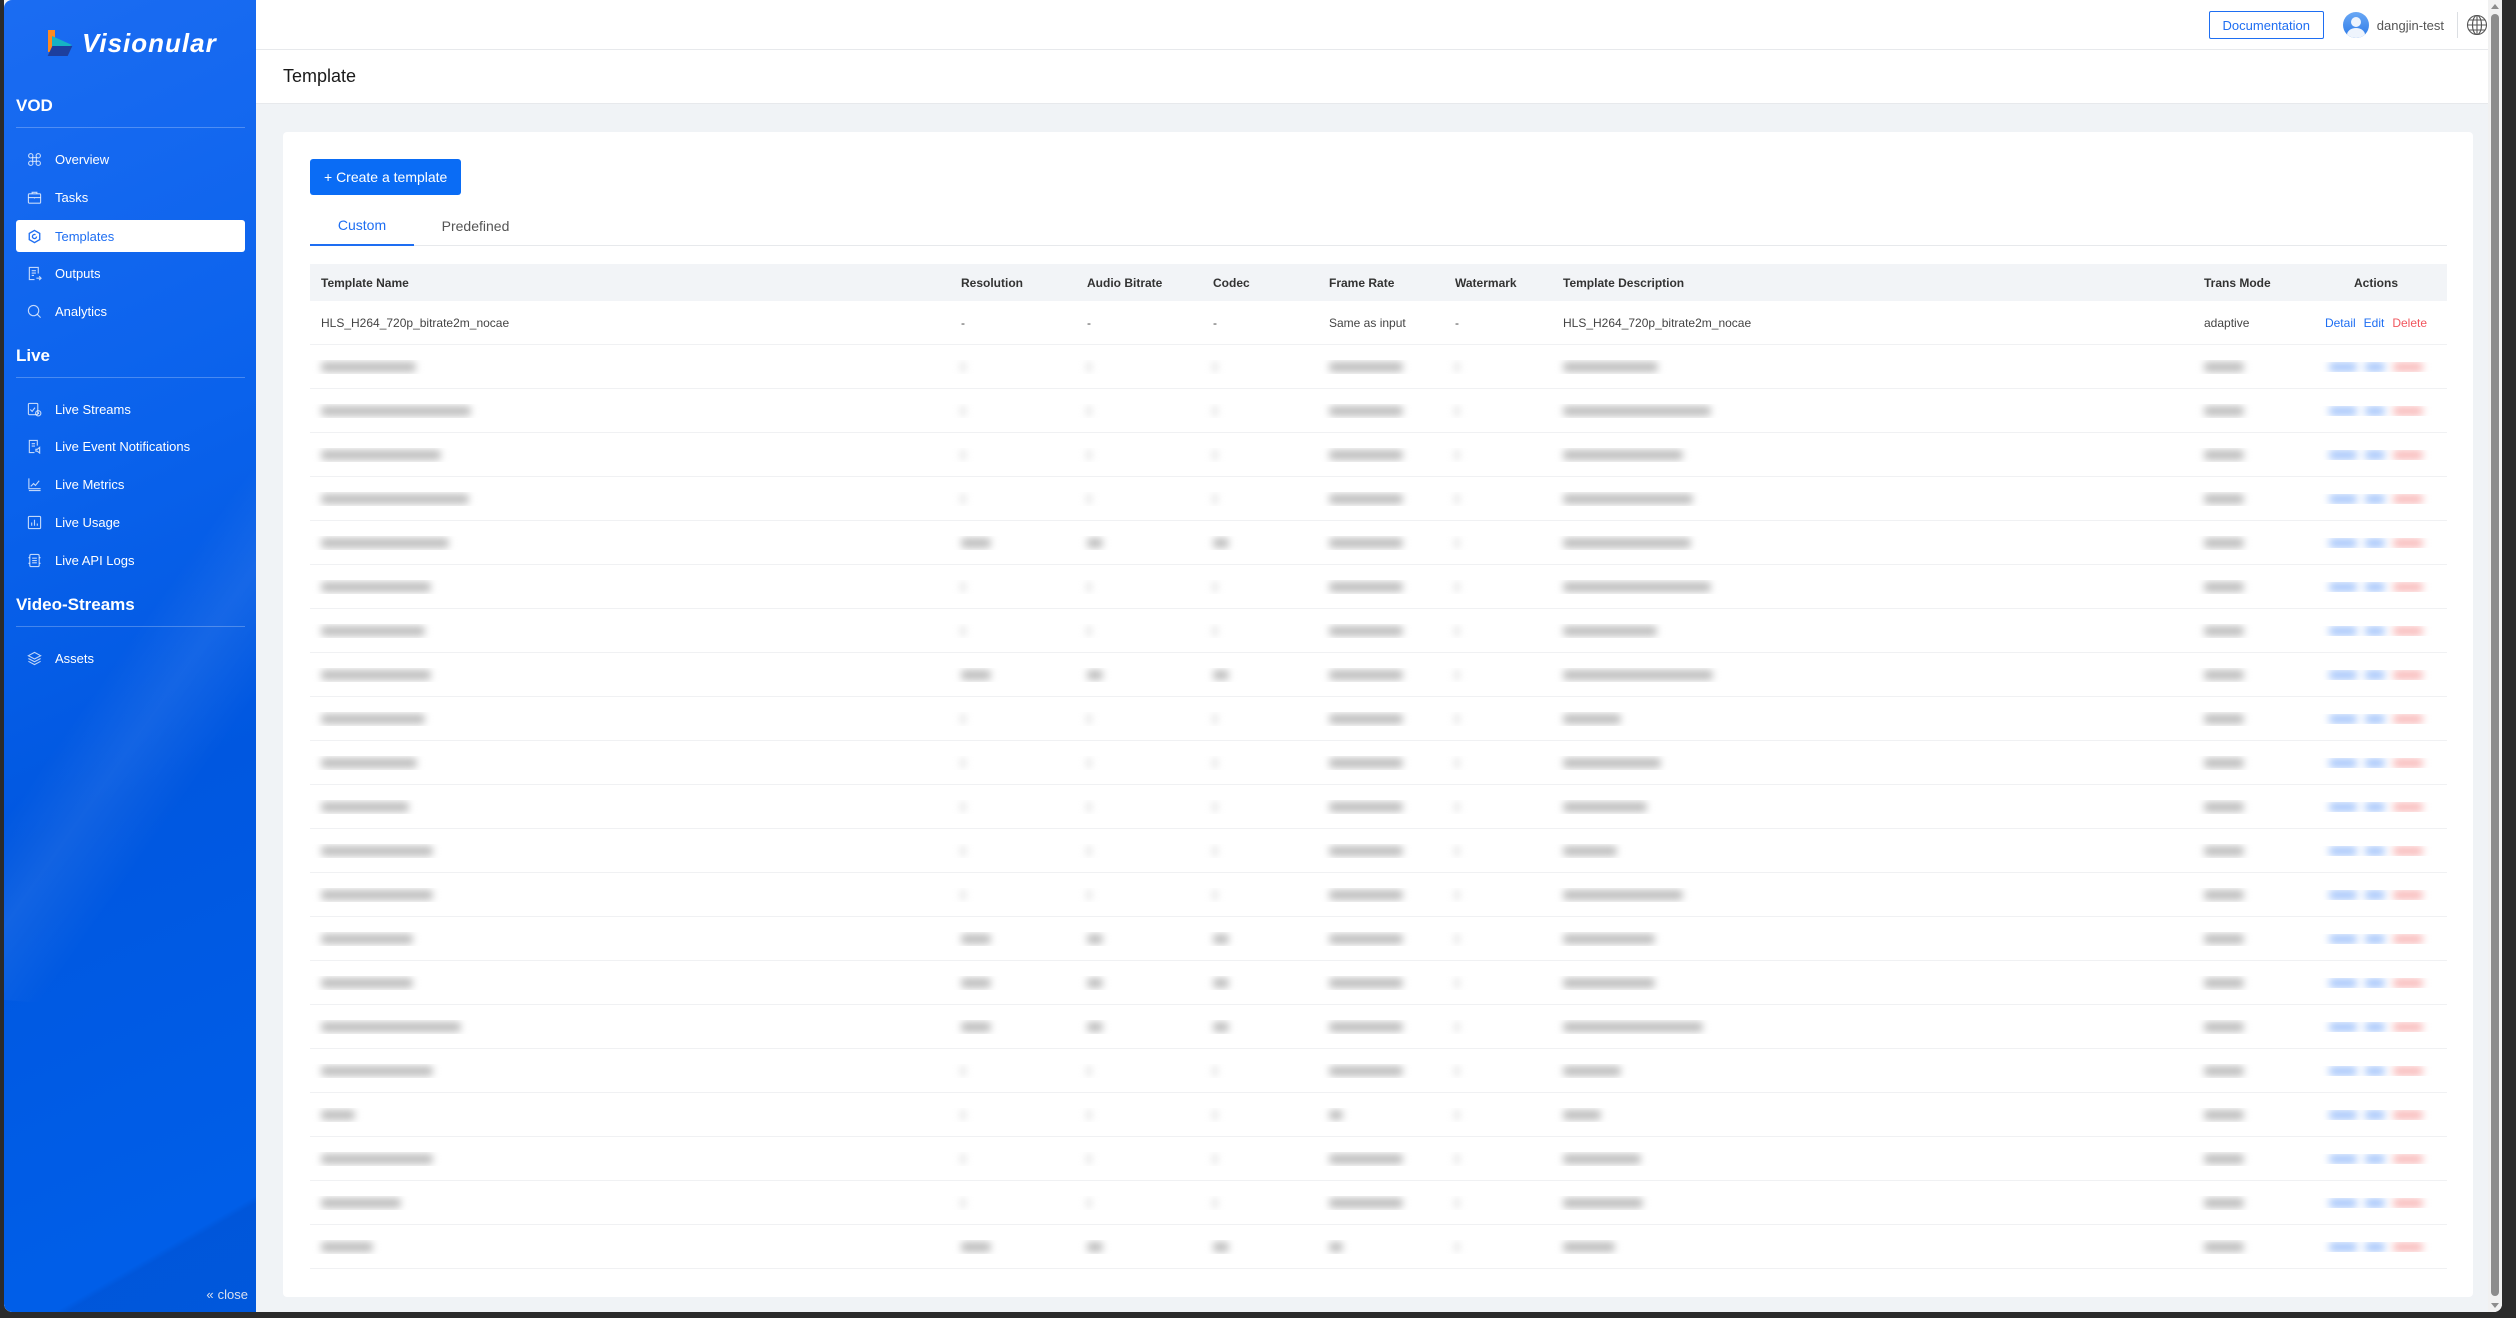  What do you see at coordinates (130, 236) in the screenshot?
I see `sidebar-item-templates: Templates` at bounding box center [130, 236].